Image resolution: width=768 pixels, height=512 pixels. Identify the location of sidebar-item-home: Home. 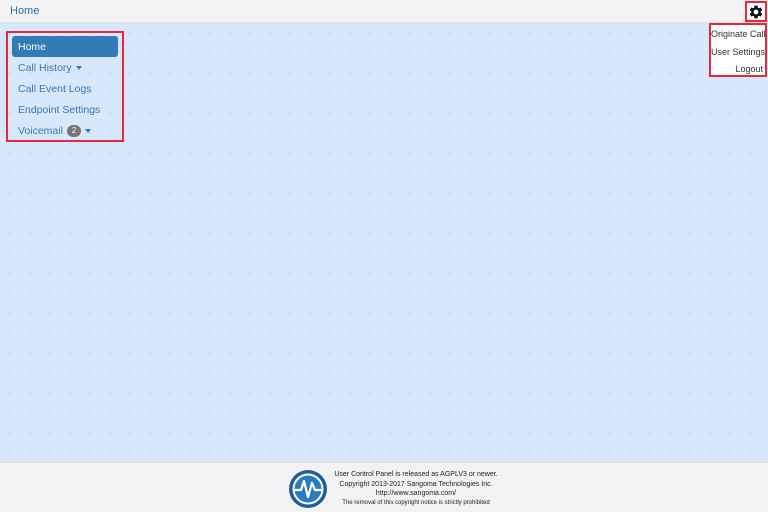
(65, 46).